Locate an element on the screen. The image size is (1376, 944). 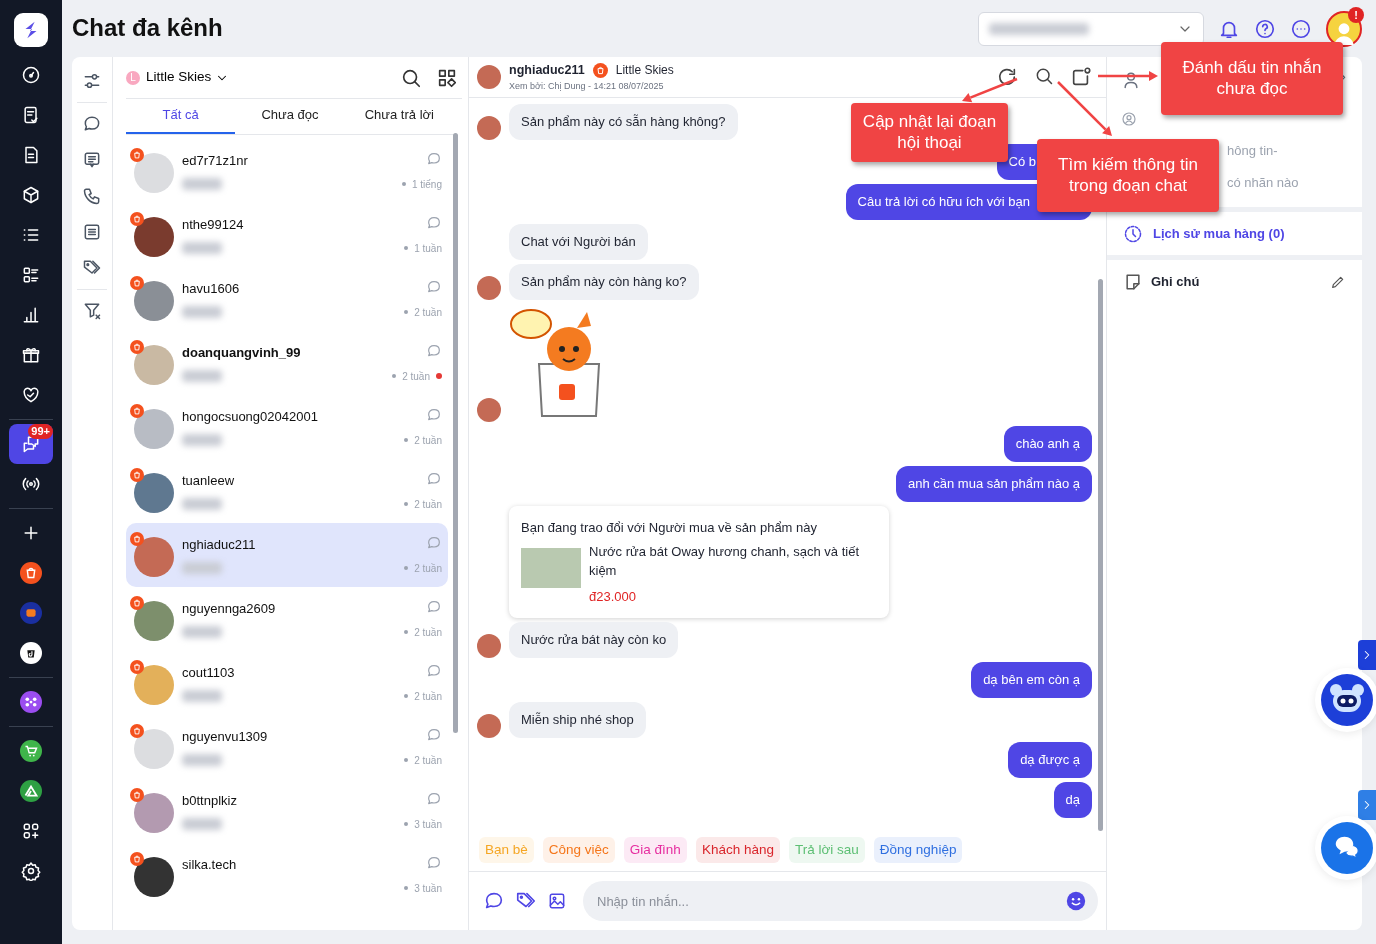
message-bubble: dạ bên em còn ạ is located at coordinates (1031, 680).